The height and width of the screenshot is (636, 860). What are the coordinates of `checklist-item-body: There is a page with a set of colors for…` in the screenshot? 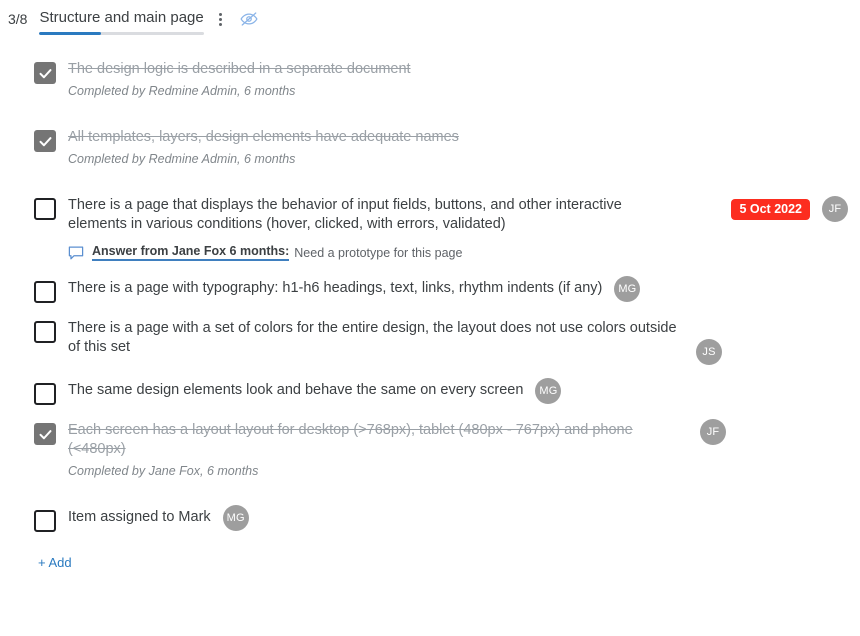 It's located at (460, 342).